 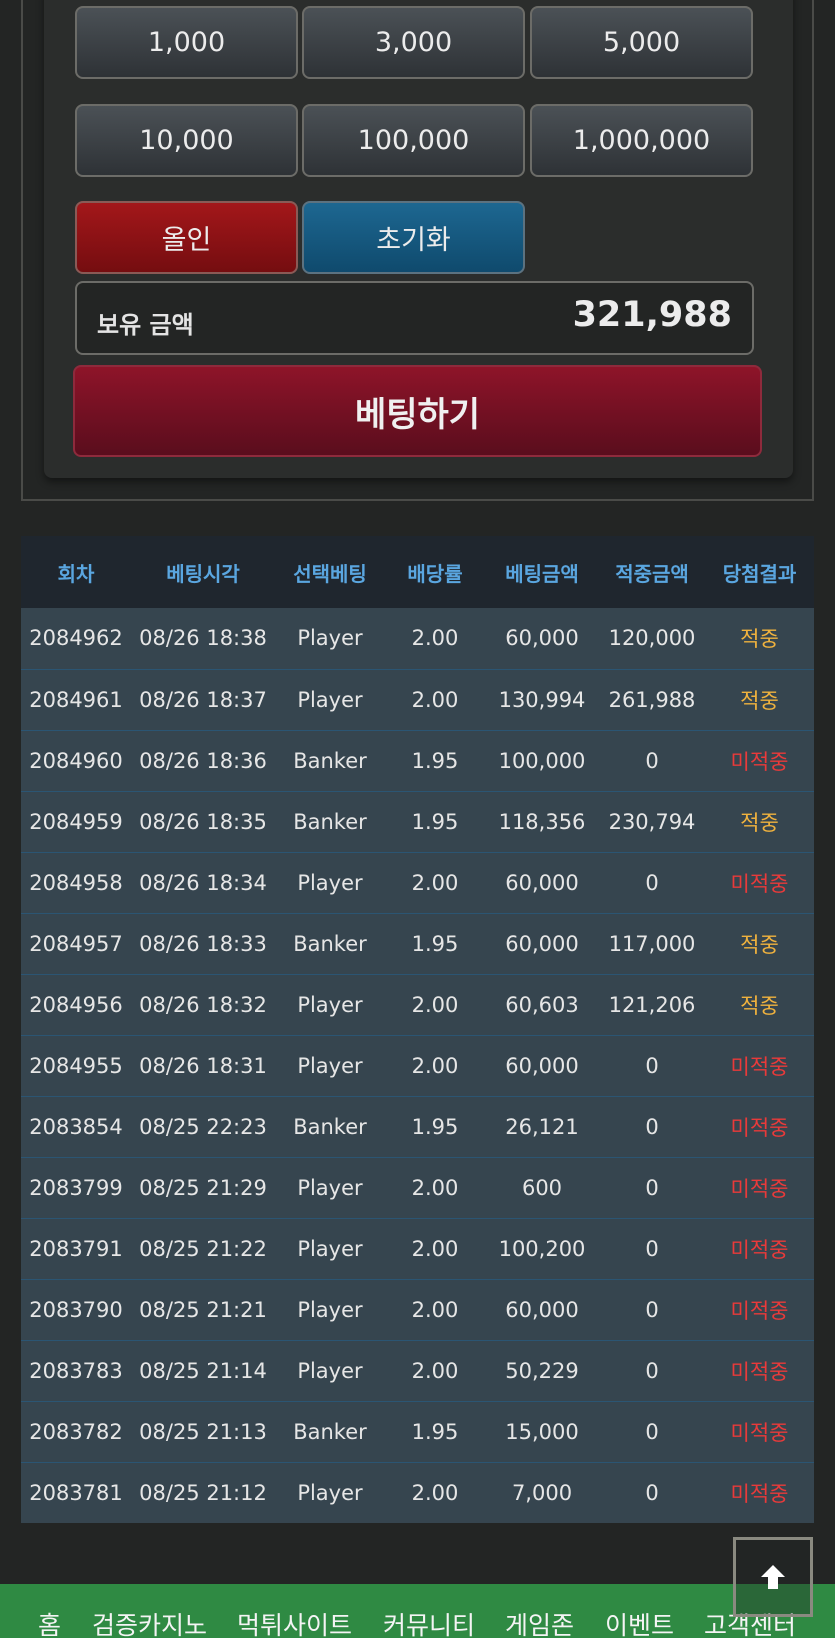 What do you see at coordinates (429, 1622) in the screenshot?
I see `nav-item-community: 커뮤니티` at bounding box center [429, 1622].